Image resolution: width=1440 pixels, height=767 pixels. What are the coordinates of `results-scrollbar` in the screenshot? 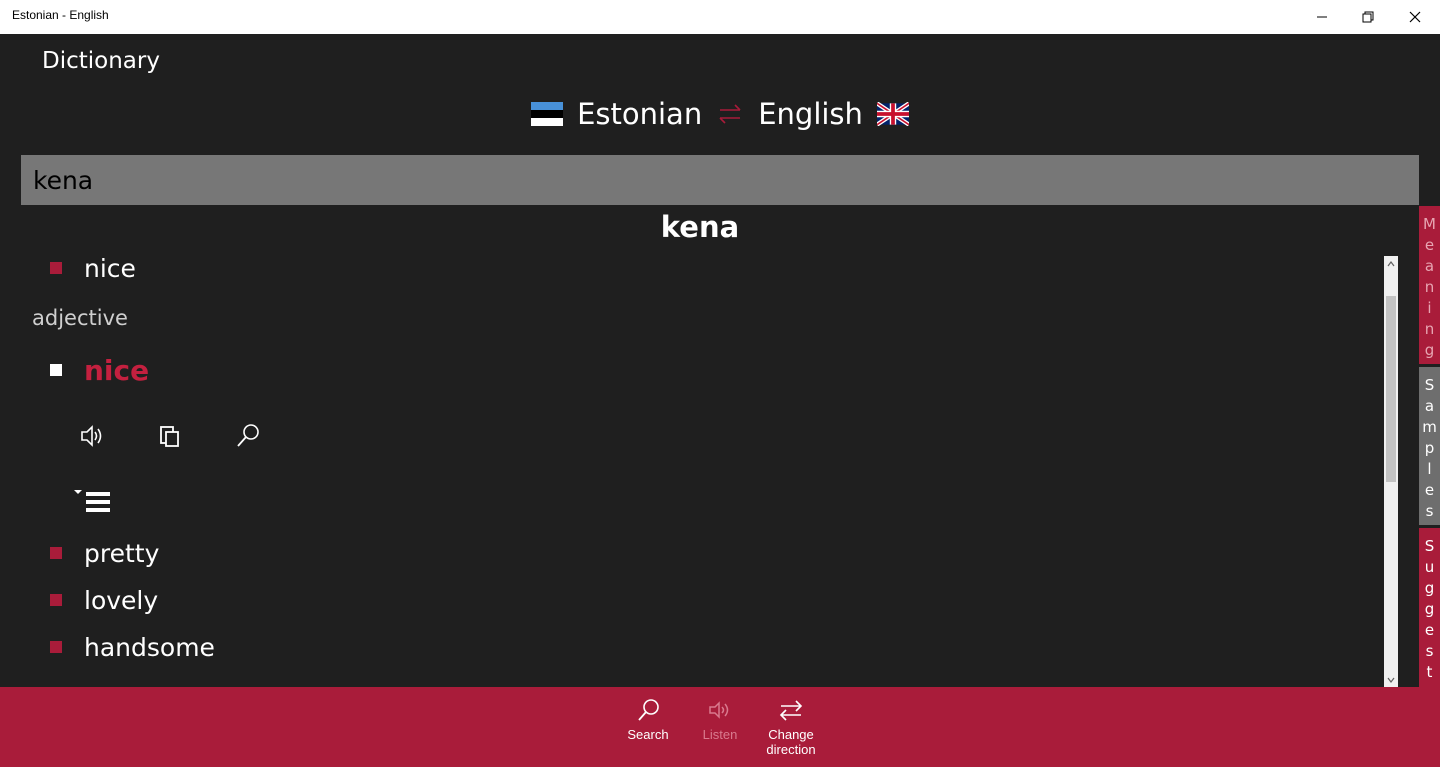 It's located at (1391, 472).